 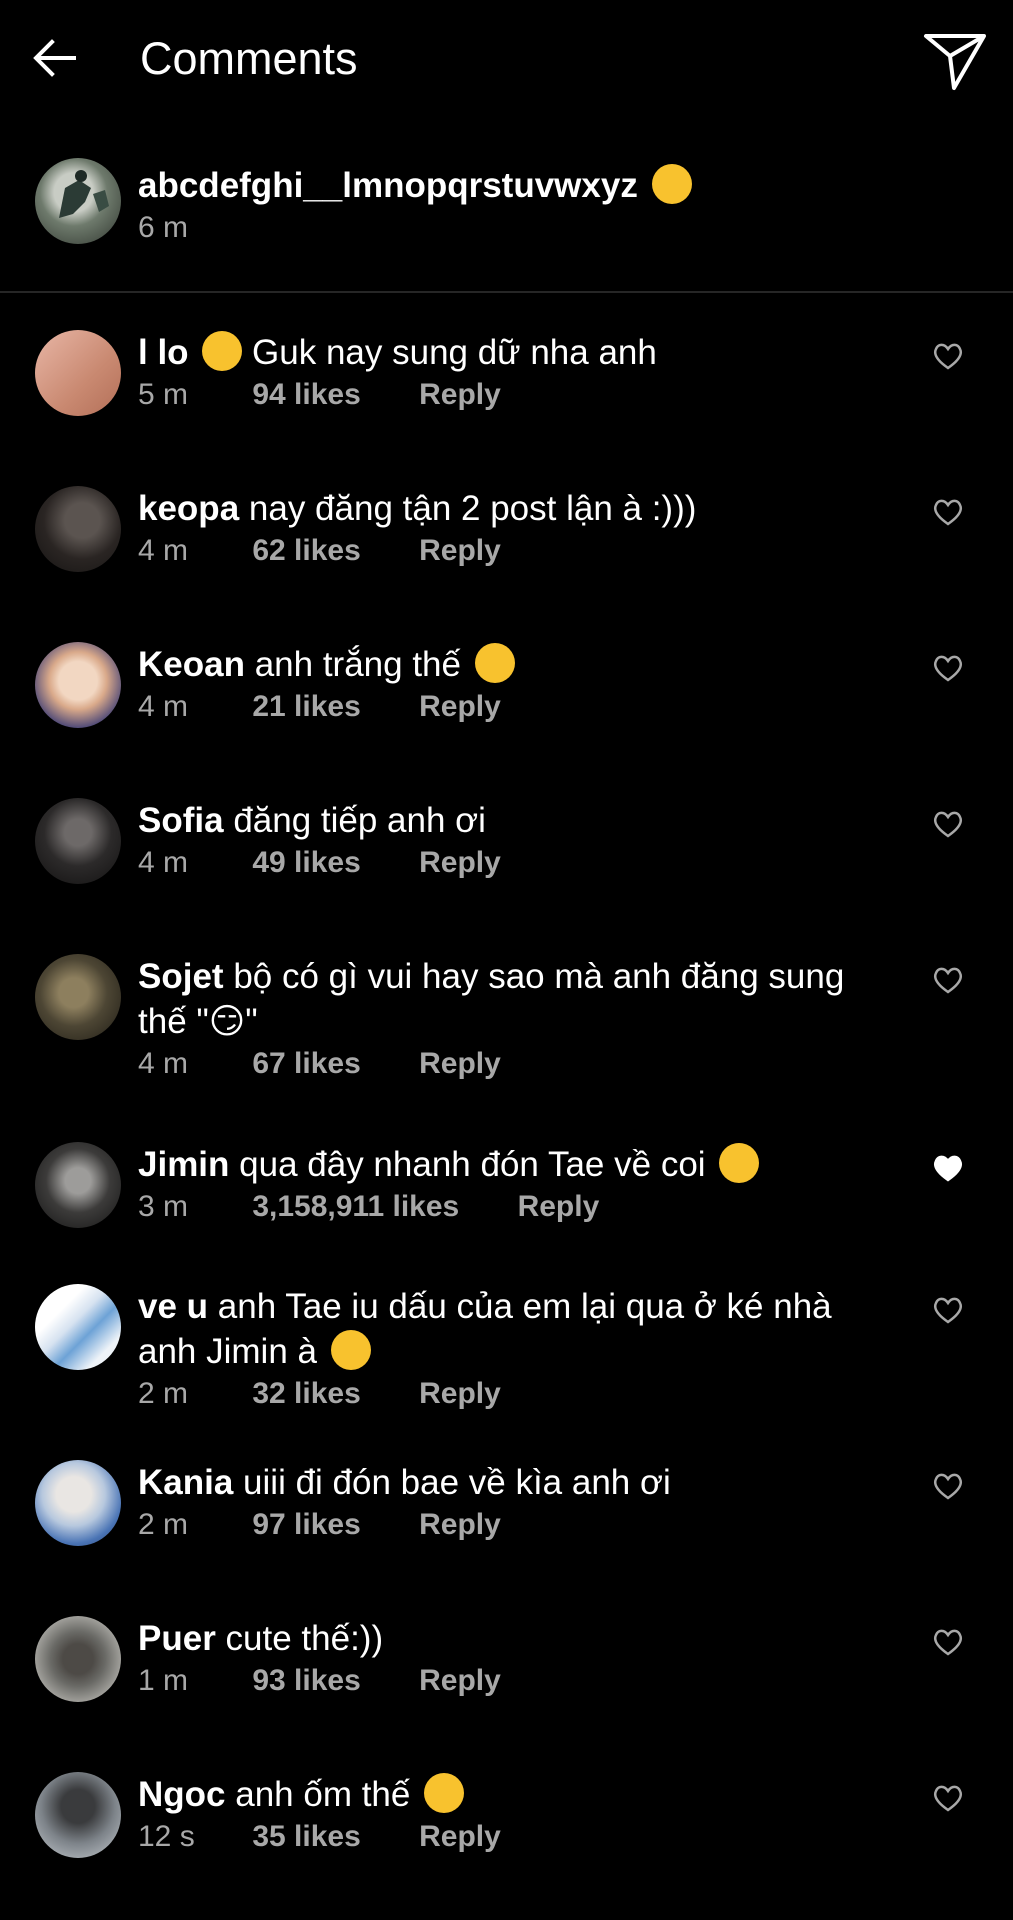 What do you see at coordinates (163, 394) in the screenshot?
I see `comment-time: 5 m` at bounding box center [163, 394].